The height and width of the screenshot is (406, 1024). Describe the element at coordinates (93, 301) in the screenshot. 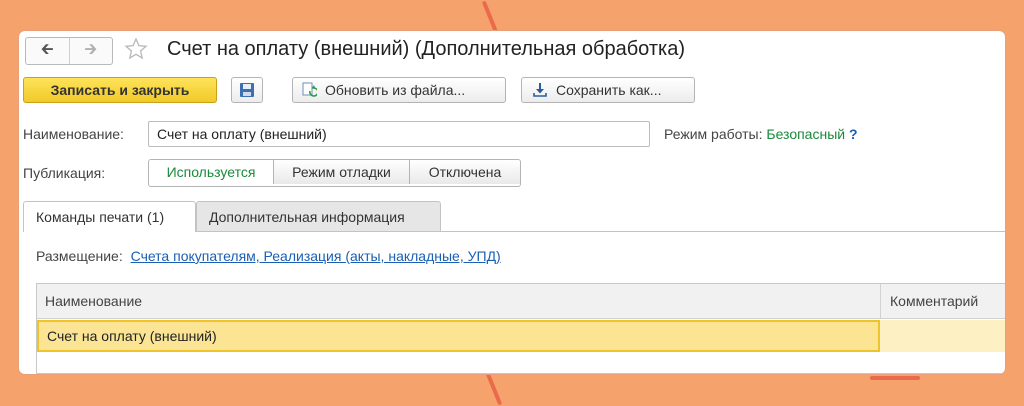

I see `column-header-name: Наименование` at that location.